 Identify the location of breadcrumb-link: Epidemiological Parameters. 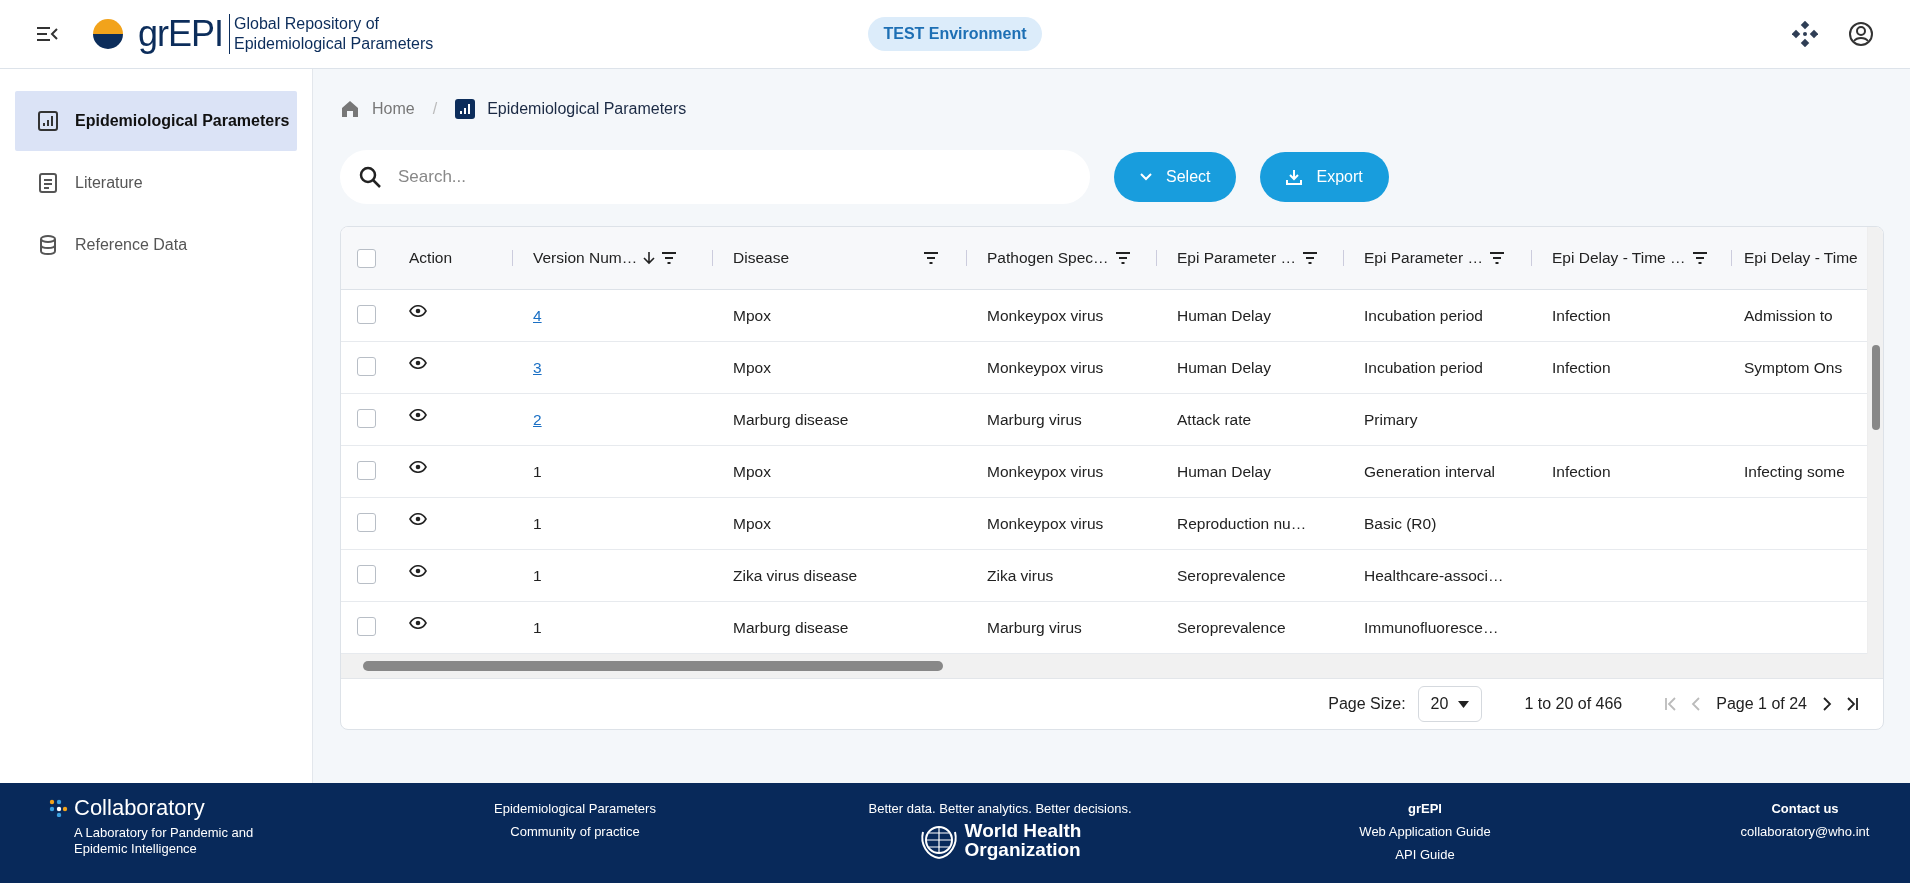
(587, 109).